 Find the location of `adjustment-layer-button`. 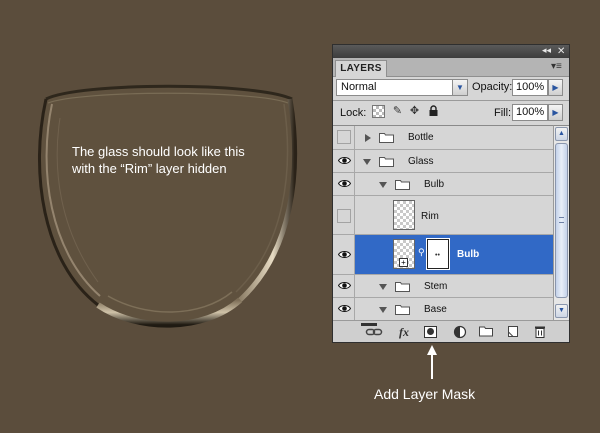

adjustment-layer-button is located at coordinates (460, 332).